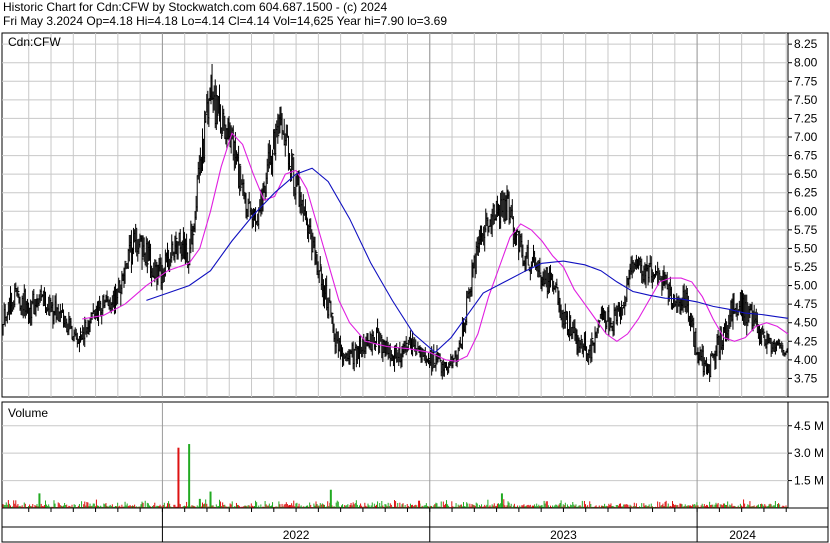 Image resolution: width=830 pixels, height=543 pixels. Describe the element at coordinates (806, 118) in the screenshot. I see `price-tick-label: 7.25` at that location.